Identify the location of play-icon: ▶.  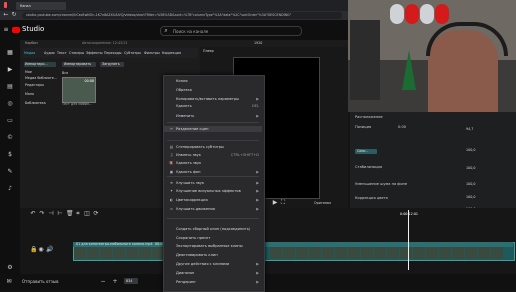
(275, 203).